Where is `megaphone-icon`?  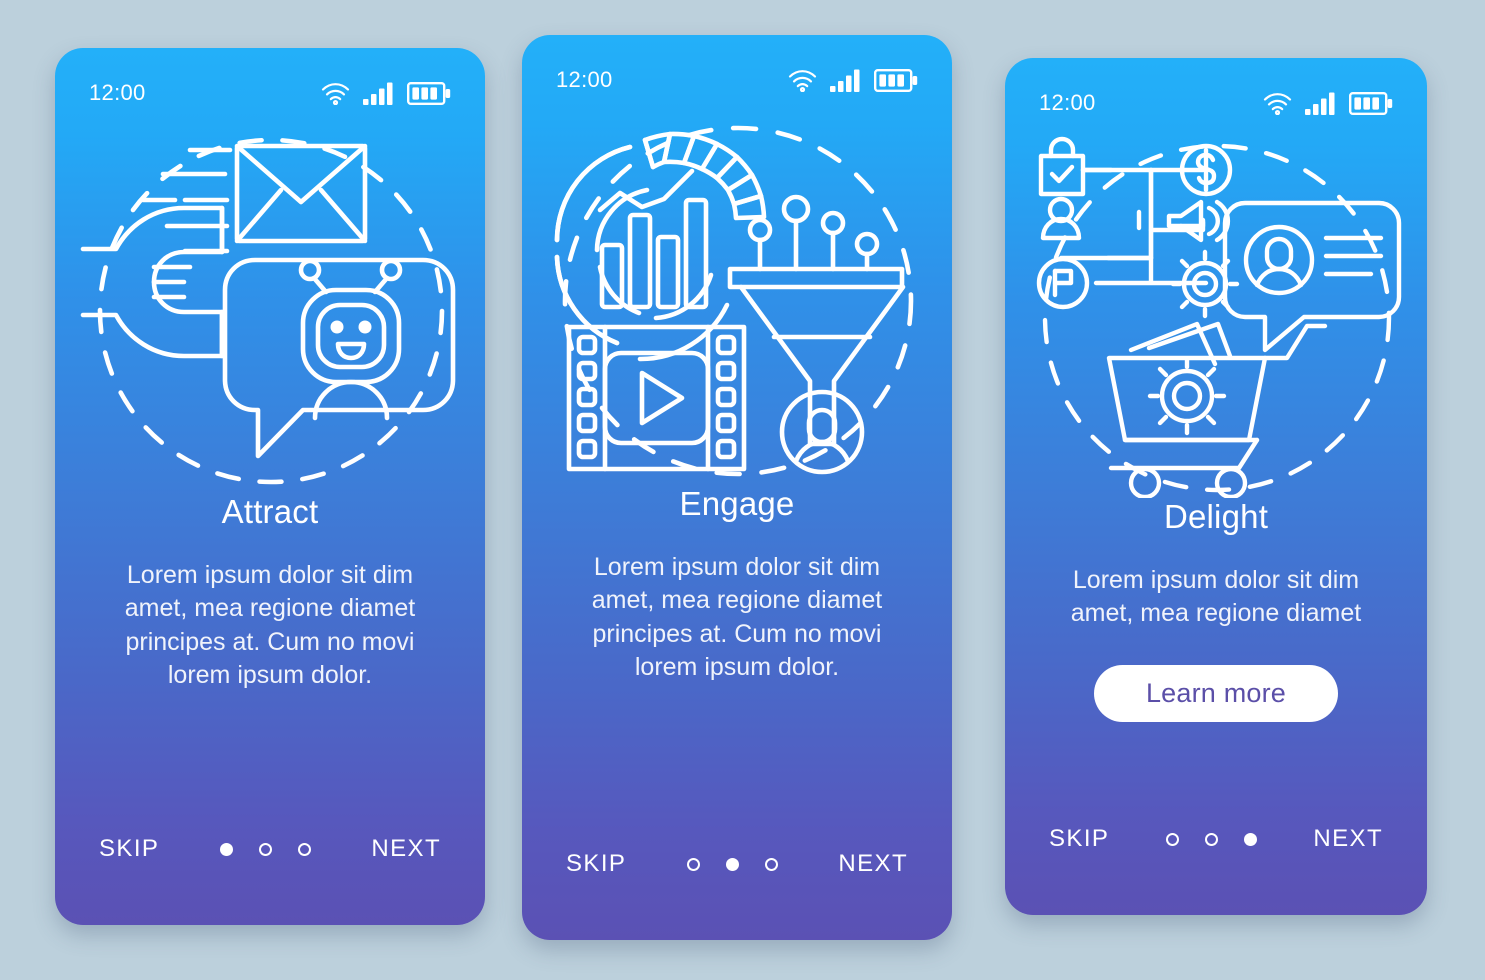 megaphone-icon is located at coordinates (1198, 221).